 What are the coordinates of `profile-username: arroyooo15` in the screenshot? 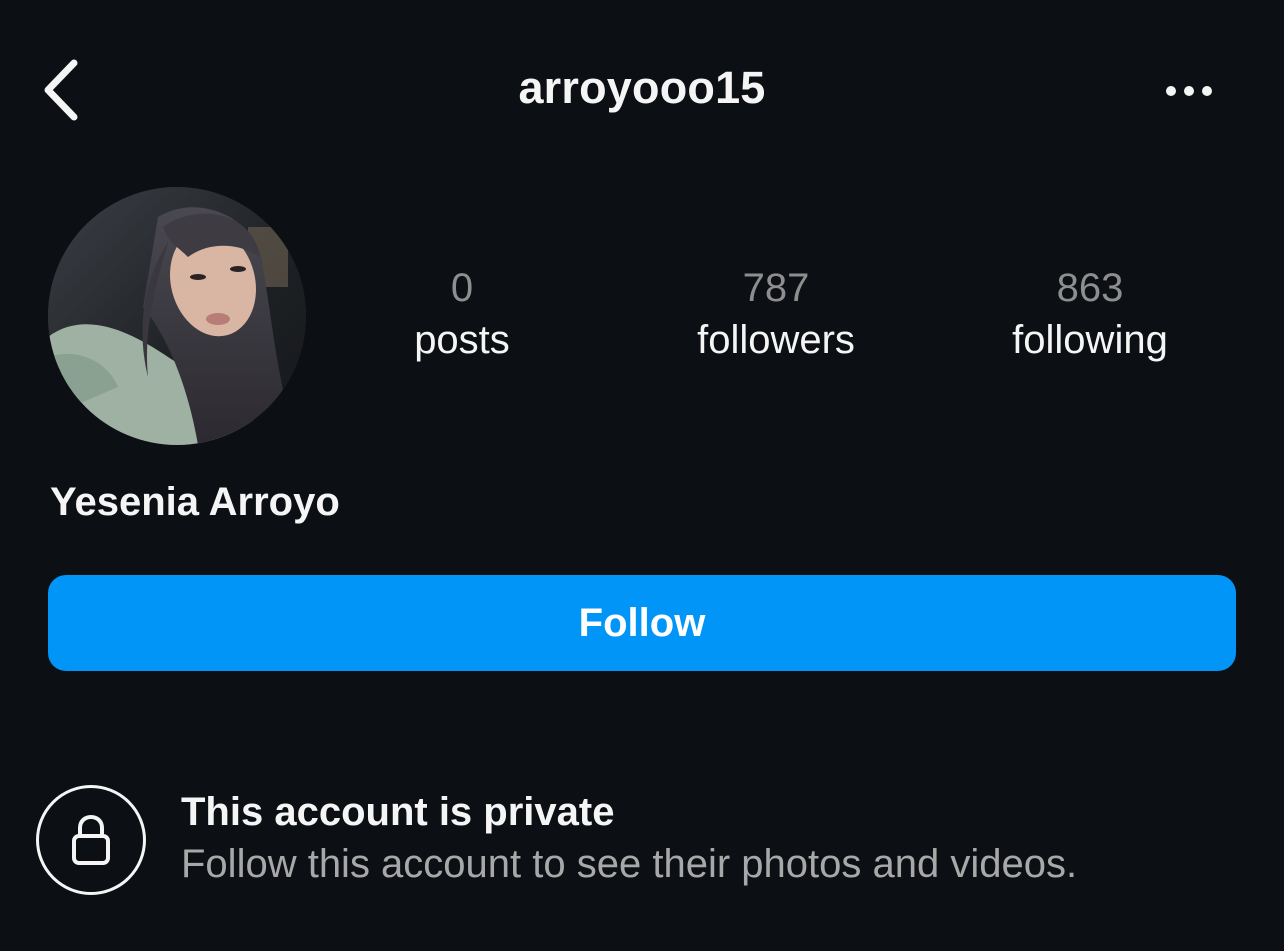 It's located at (642, 87).